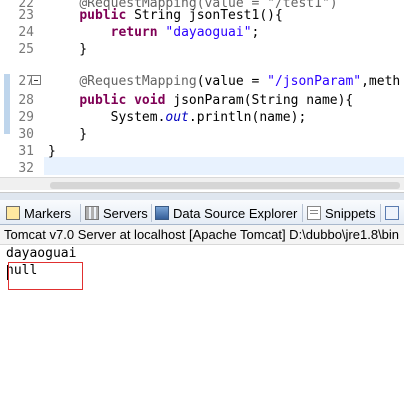 This screenshot has height=411, width=404. I want to click on code-line: public String jsonTest1(){, so click(165, 15).